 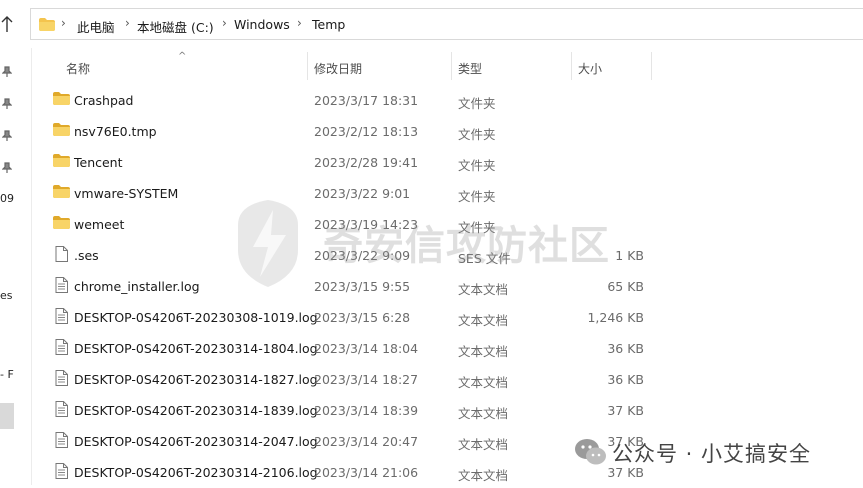 I want to click on file-modified-date: 2023/3/19 14:23, so click(x=366, y=224).